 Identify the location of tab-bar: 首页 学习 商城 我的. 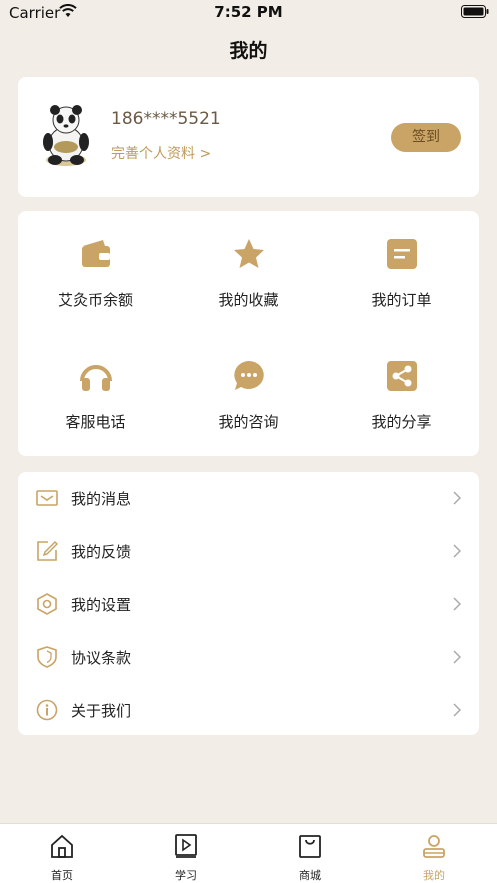
(248, 853).